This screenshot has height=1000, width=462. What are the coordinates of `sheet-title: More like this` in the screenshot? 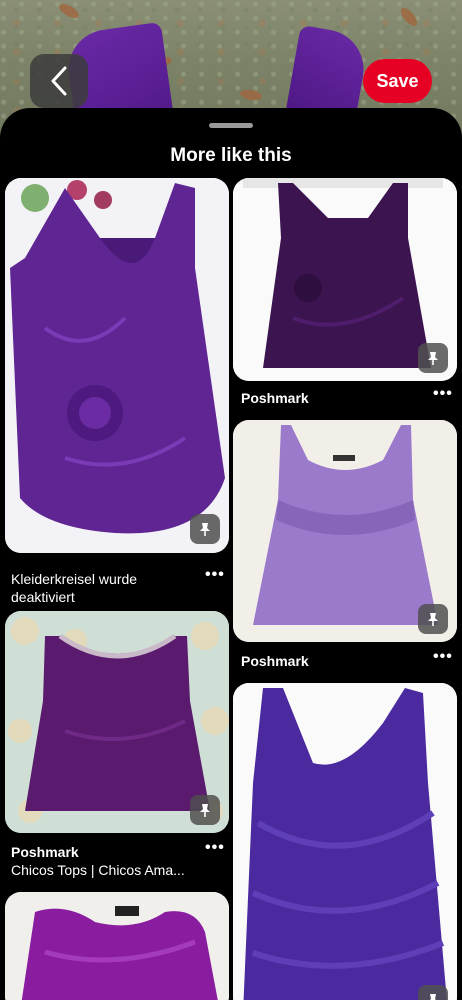 It's located at (231, 155).